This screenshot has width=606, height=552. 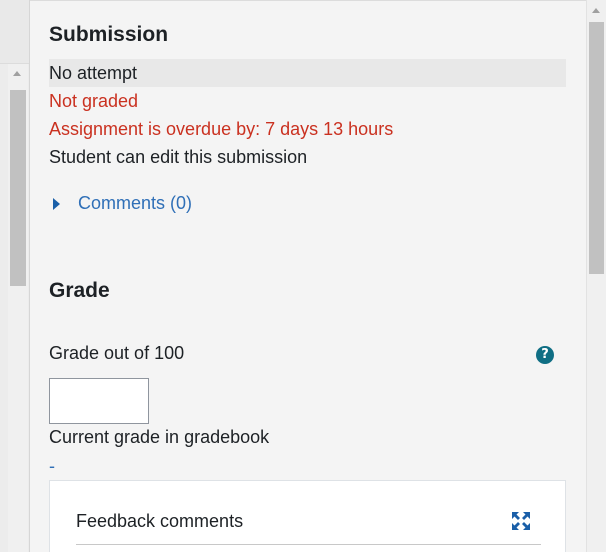 What do you see at coordinates (94, 101) in the screenshot?
I see `grading-status: Not graded` at bounding box center [94, 101].